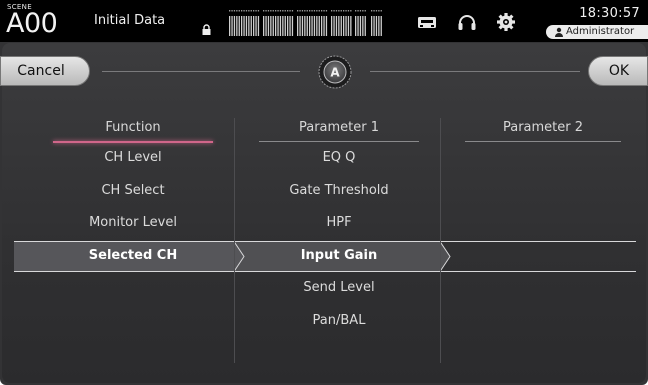  Describe the element at coordinates (339, 288) in the screenshot. I see `param1-item: Send Level` at that location.